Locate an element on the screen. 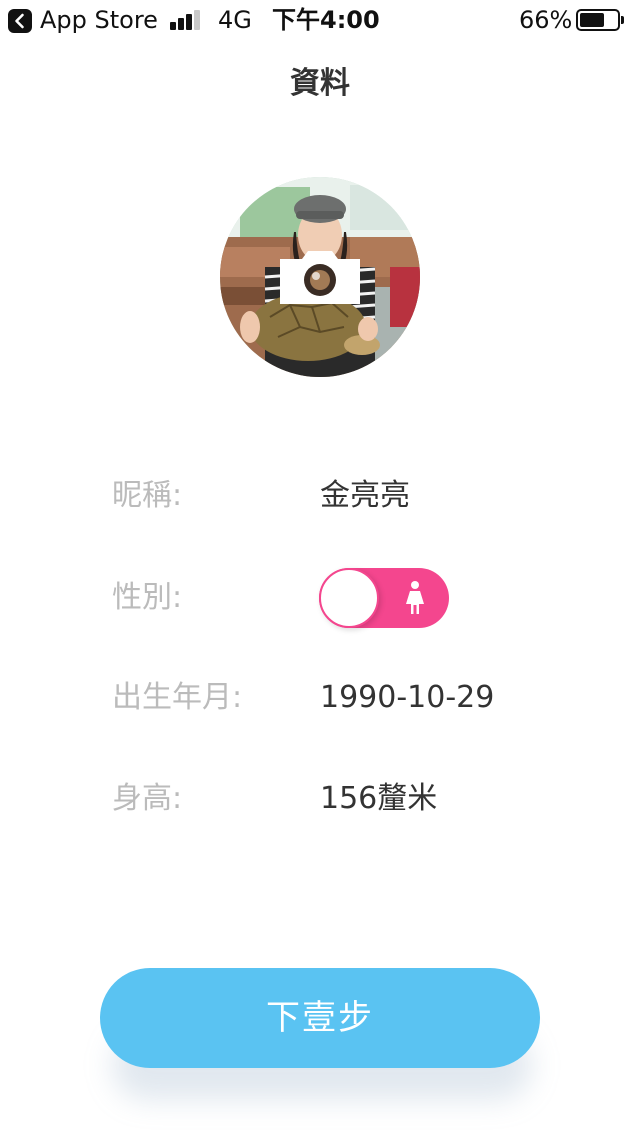  nickname-label: 昵稱: is located at coordinates (147, 495).